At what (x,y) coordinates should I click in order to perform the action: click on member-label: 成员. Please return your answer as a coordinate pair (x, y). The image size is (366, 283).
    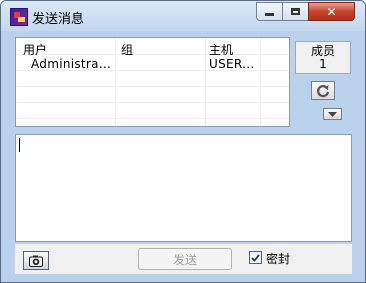
    Looking at the image, I should click on (322, 51).